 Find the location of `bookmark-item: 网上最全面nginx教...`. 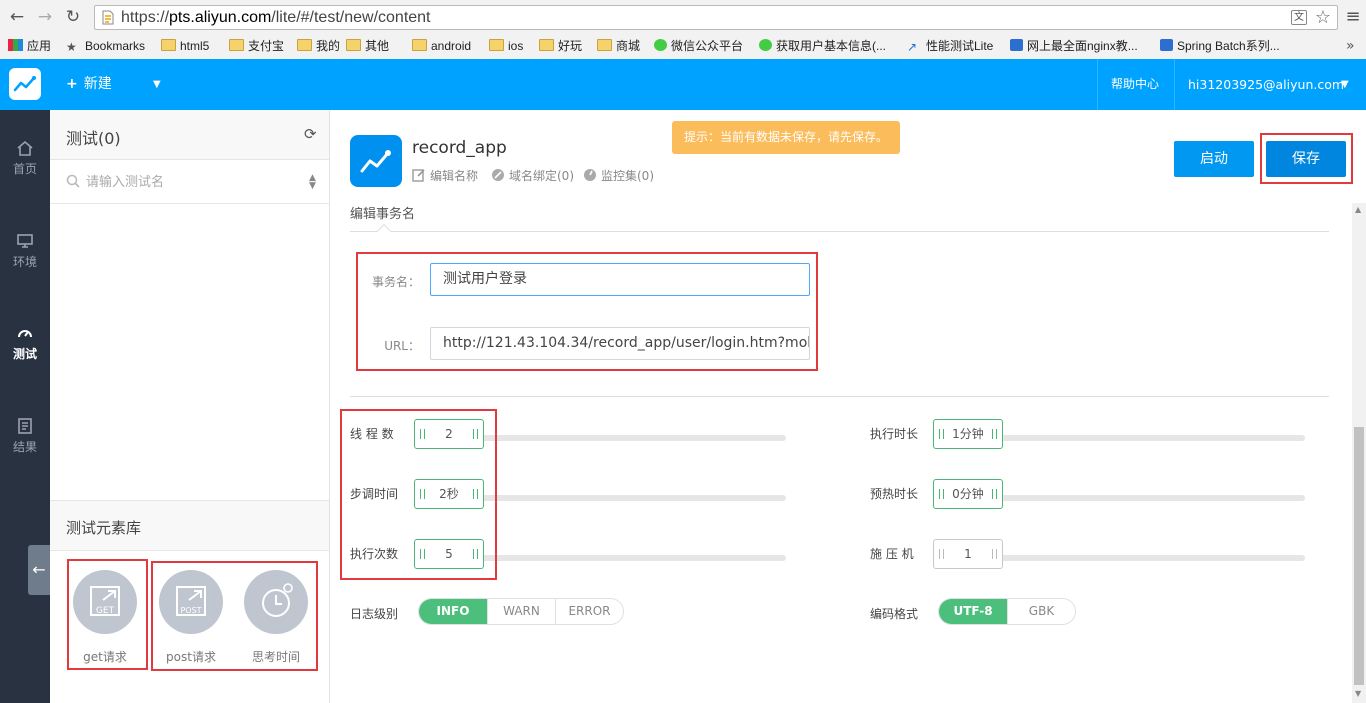

bookmark-item: 网上最全面nginx教... is located at coordinates (1074, 46).